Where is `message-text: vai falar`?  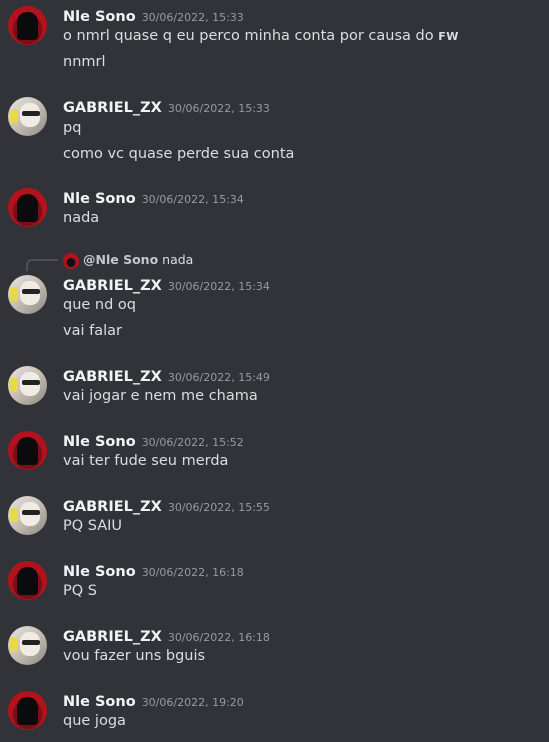 message-text: vai falar is located at coordinates (92, 331).